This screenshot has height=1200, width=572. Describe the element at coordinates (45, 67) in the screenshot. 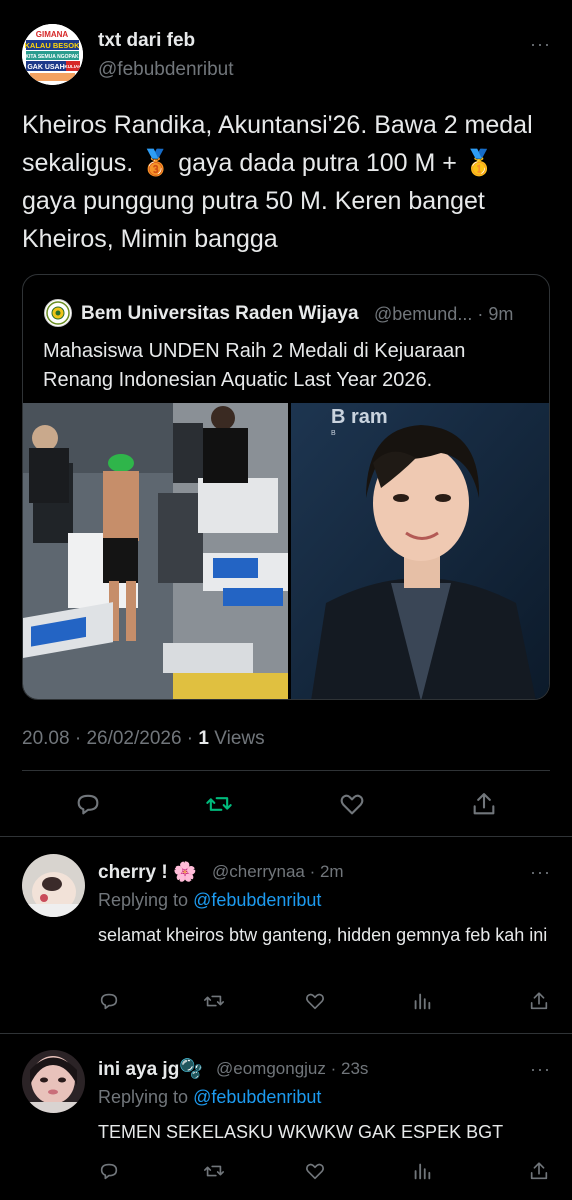

I see `avatar-line-4: GAK USAH` at that location.